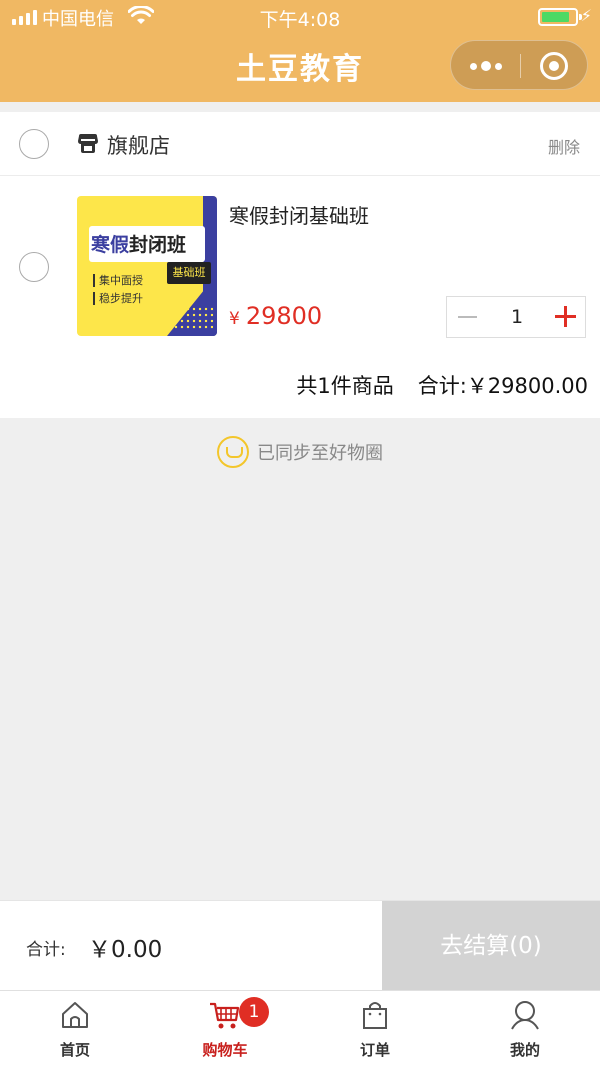 The width and height of the screenshot is (600, 1067). What do you see at coordinates (525, 1015) in the screenshot?
I see `user-icon` at bounding box center [525, 1015].